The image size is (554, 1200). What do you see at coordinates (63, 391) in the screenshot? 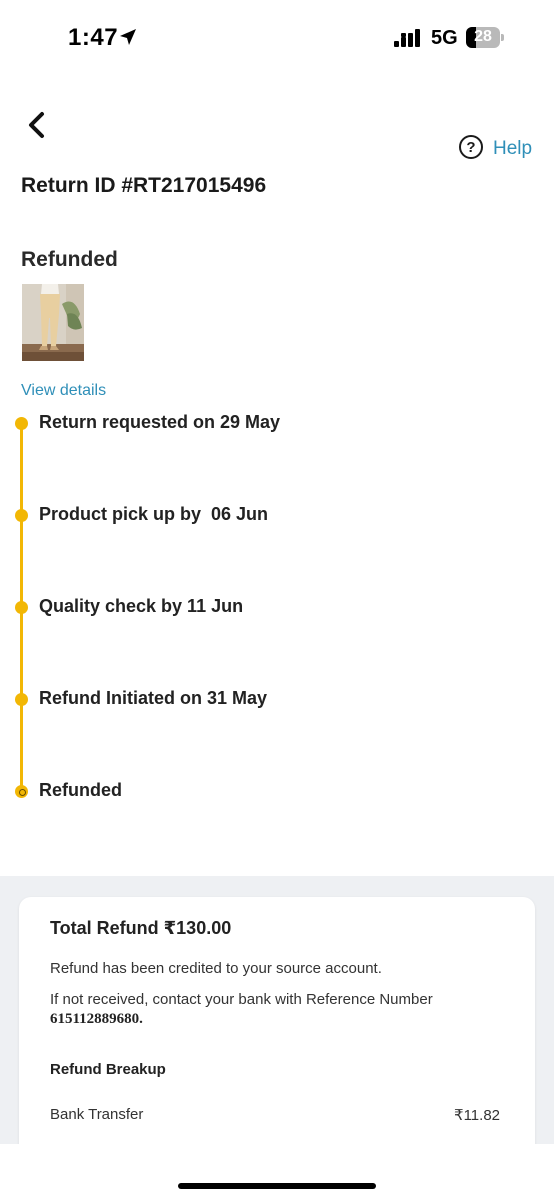
I see `view-details-link: View details` at bounding box center [63, 391].